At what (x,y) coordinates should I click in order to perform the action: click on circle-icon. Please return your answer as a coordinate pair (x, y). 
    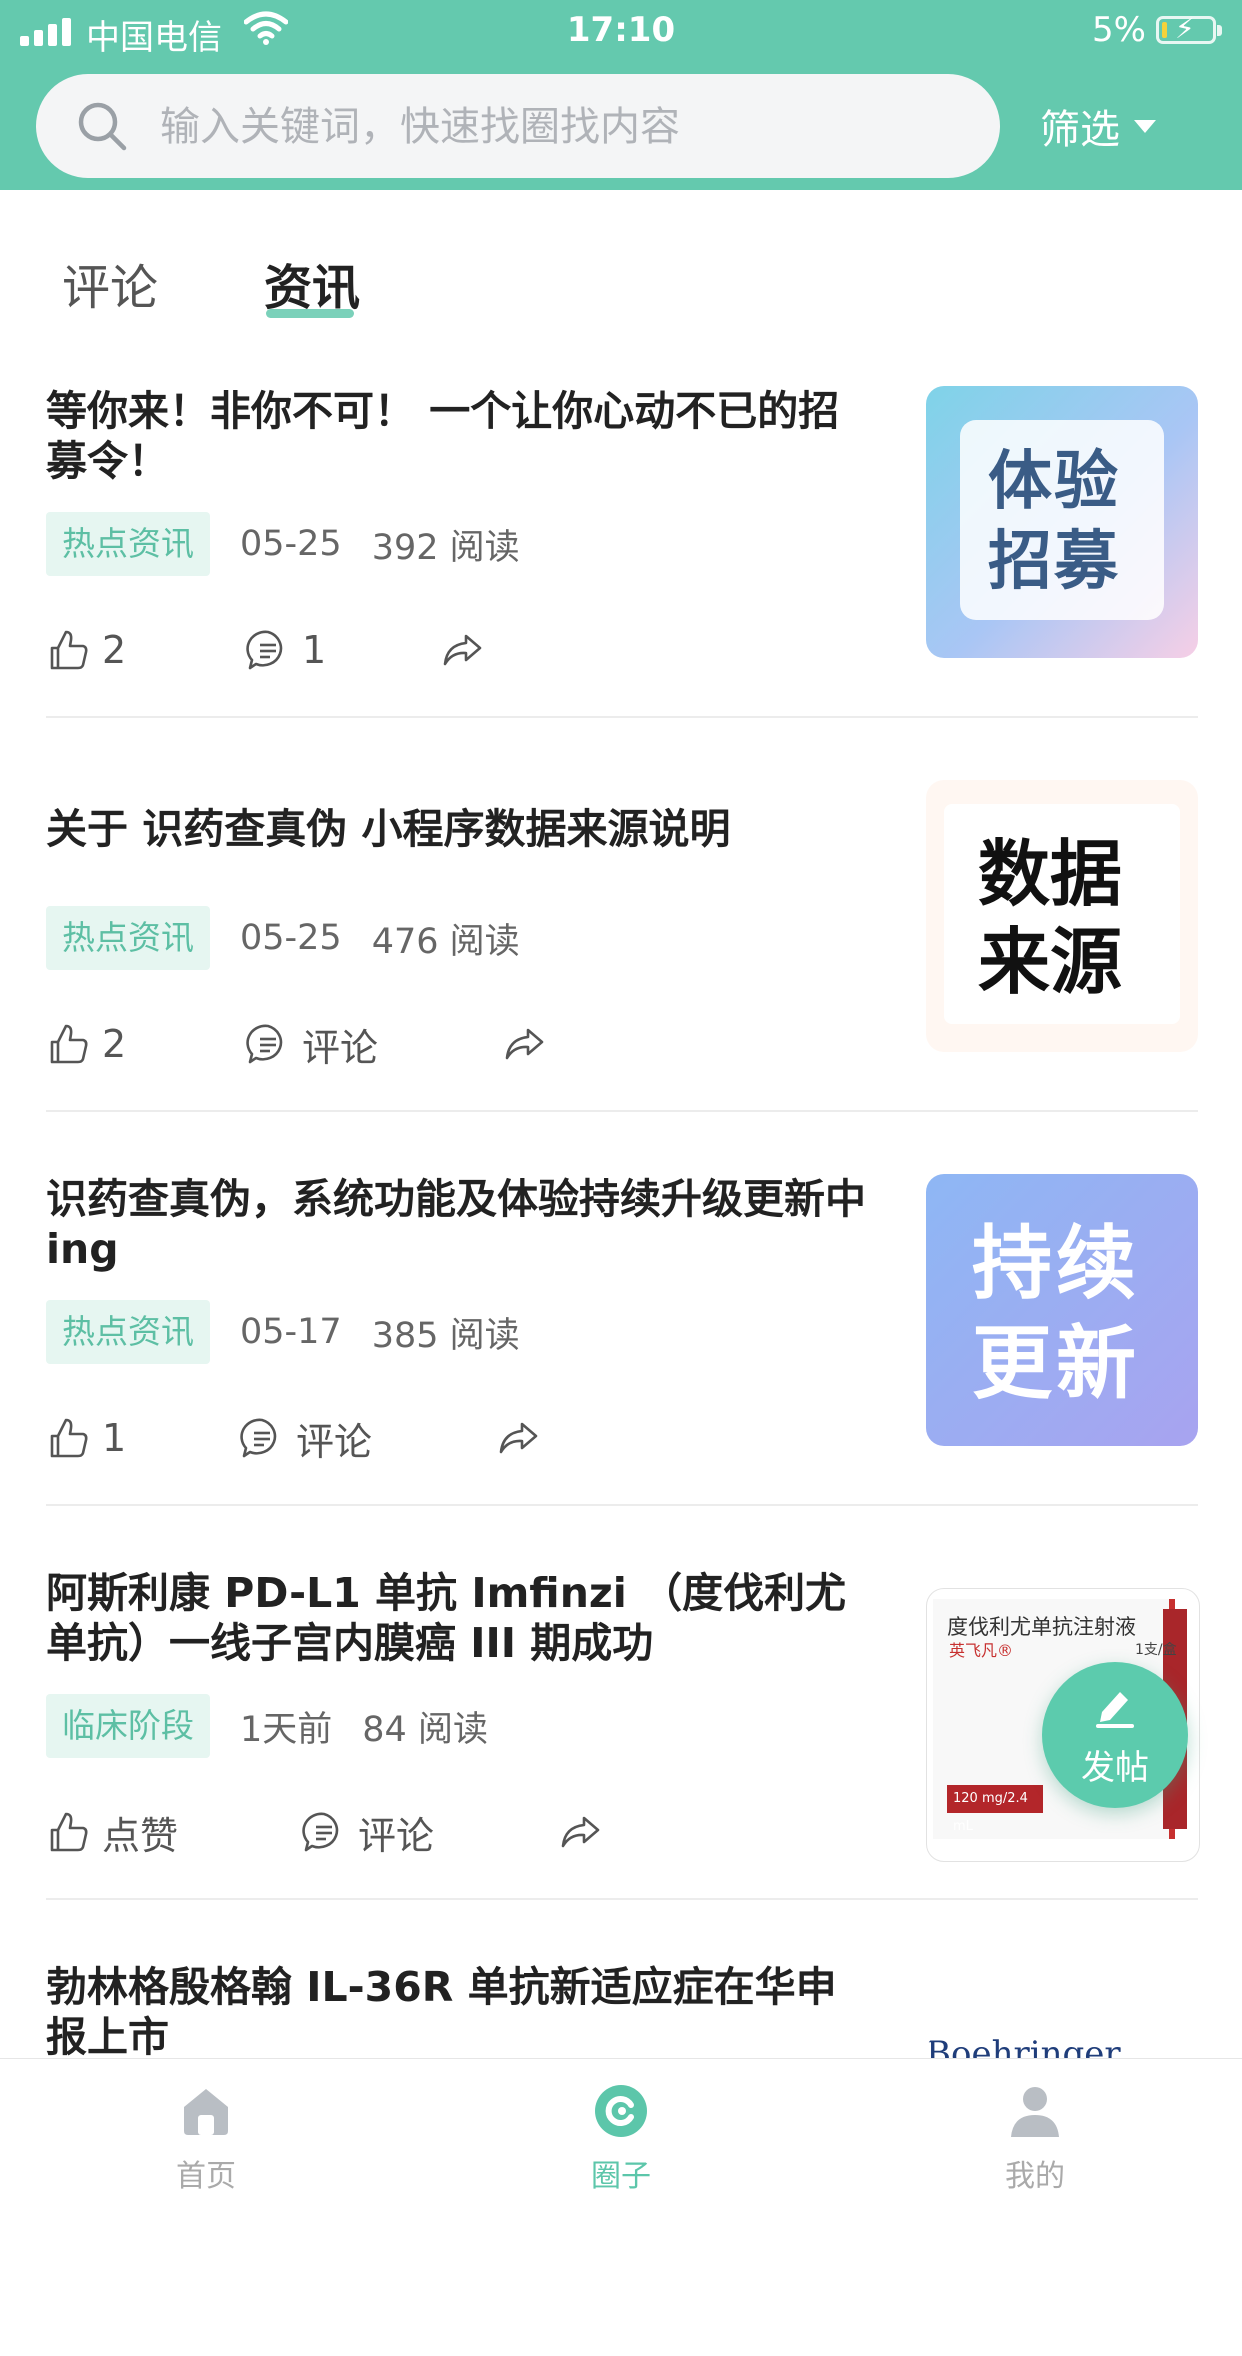
    Looking at the image, I should click on (621, 2111).